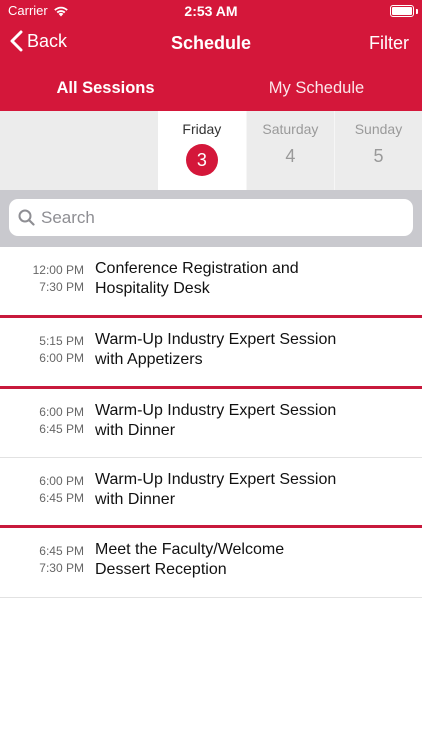 The width and height of the screenshot is (422, 750). What do you see at coordinates (389, 43) in the screenshot?
I see `filter-button: Filter` at bounding box center [389, 43].